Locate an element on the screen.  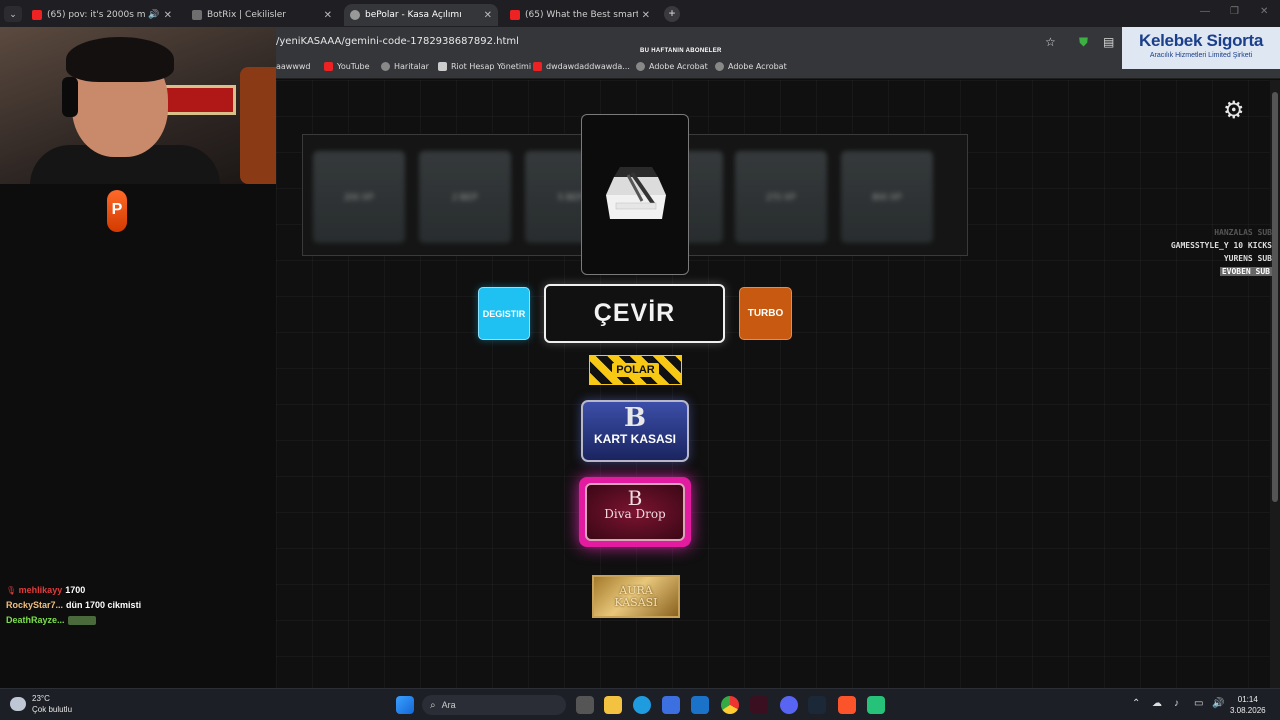
kick-icon is located at coordinates (876, 705).